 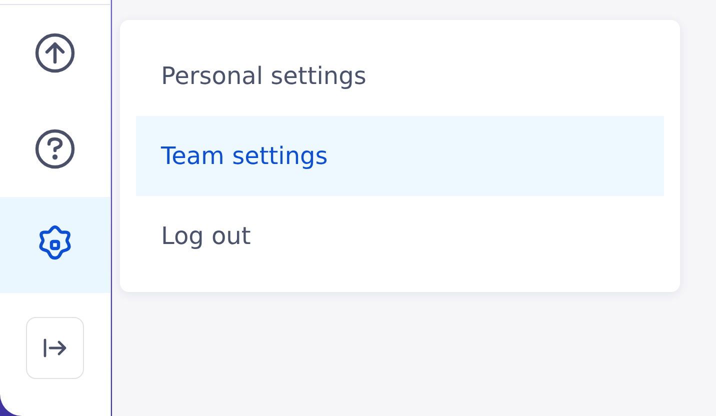 I want to click on arrow-right-bar-icon, so click(x=55, y=348).